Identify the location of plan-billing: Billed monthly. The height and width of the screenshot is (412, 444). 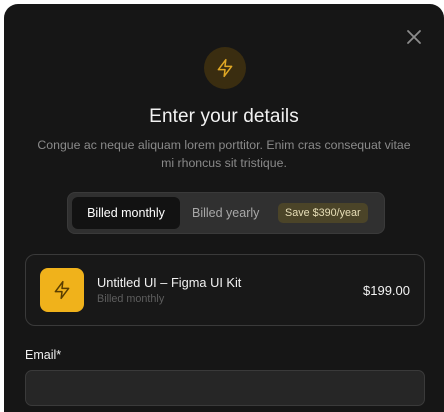
(131, 299).